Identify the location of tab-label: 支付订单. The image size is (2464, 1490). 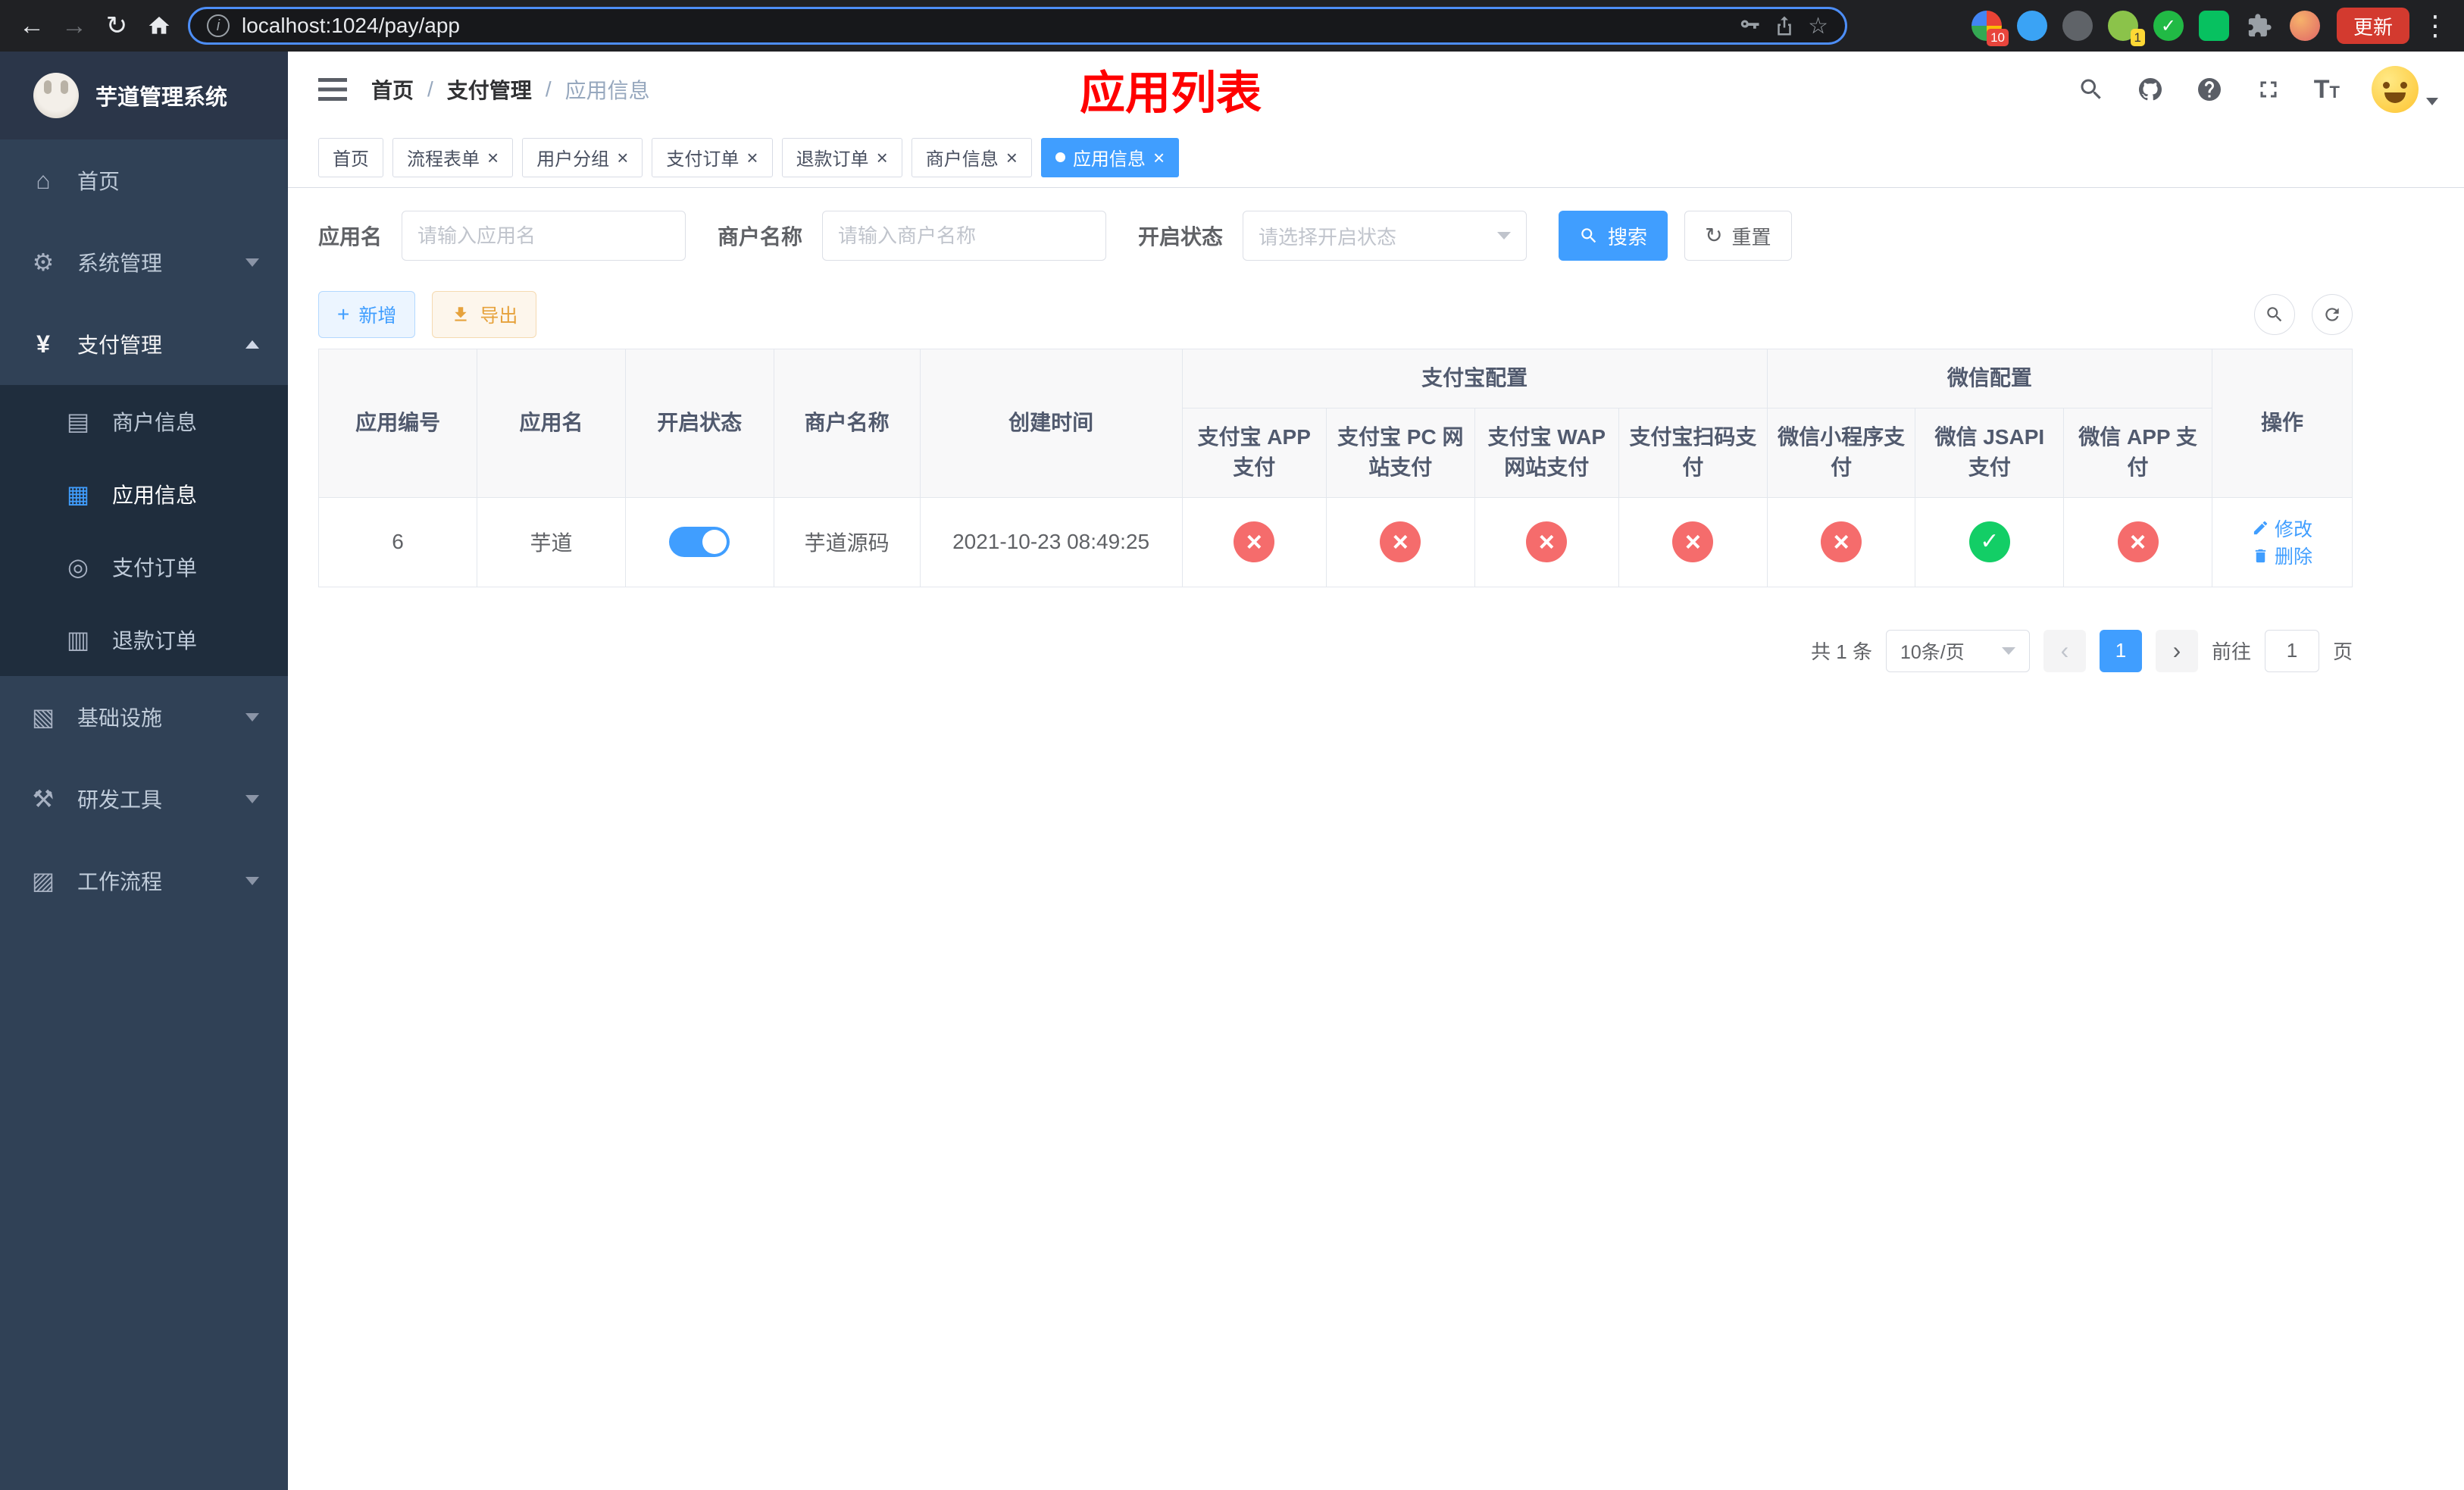
(703, 159).